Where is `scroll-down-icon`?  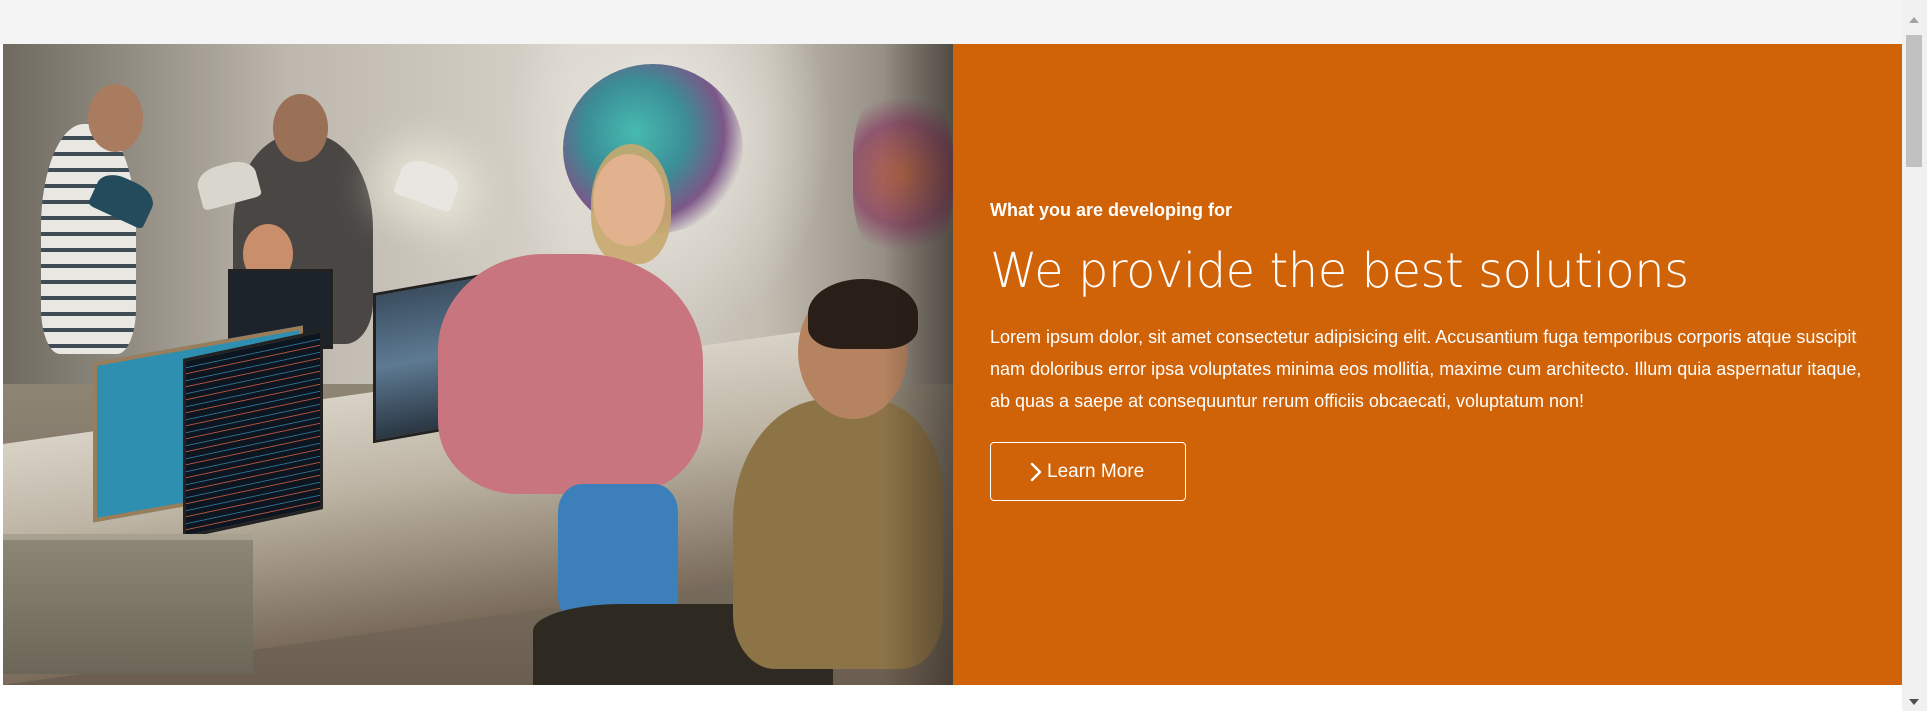
scroll-down-icon is located at coordinates (1914, 699).